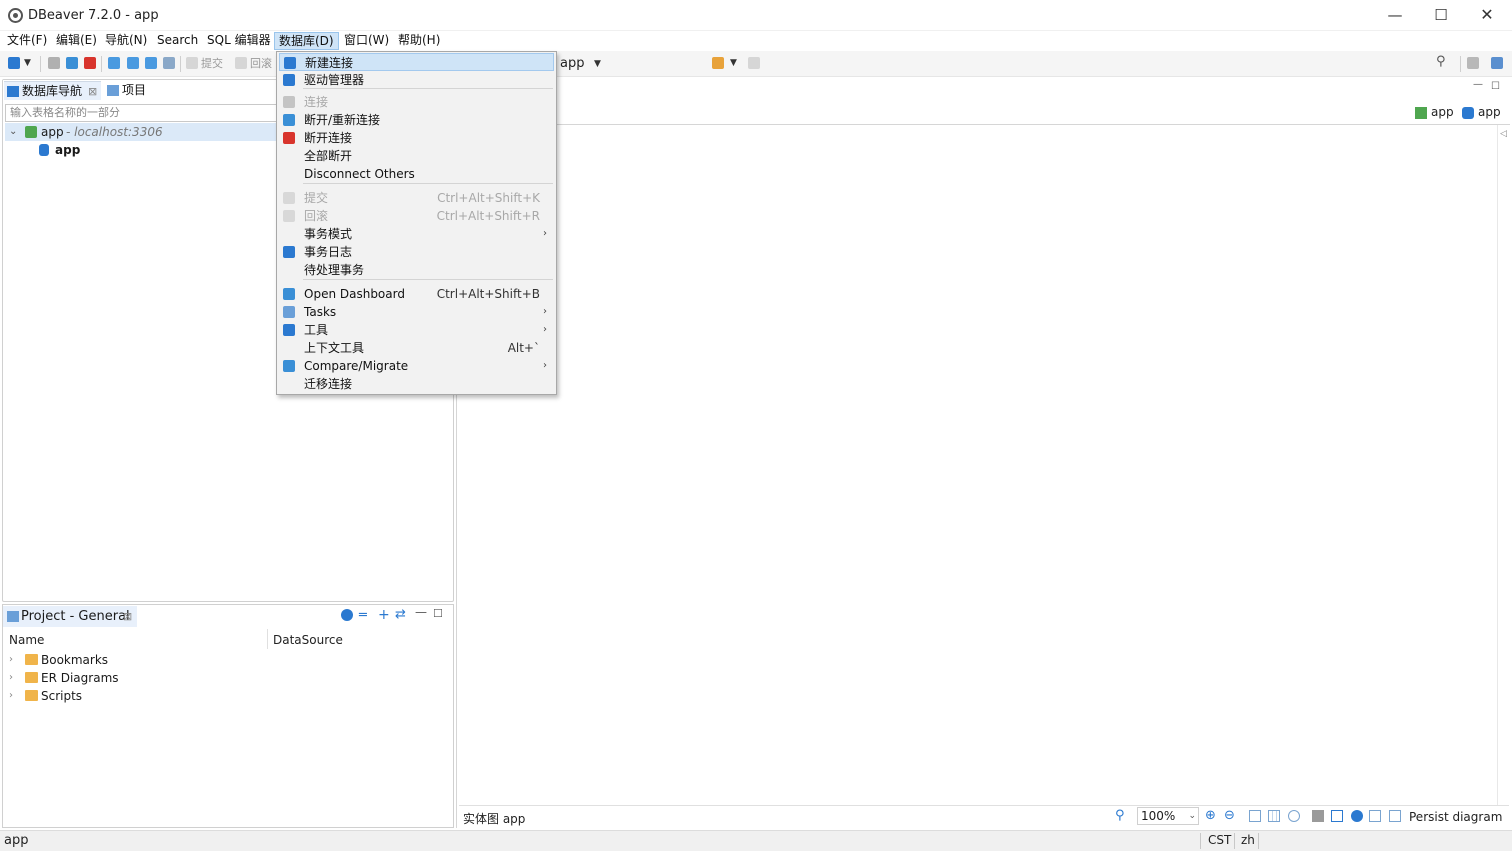 Image resolution: width=1512 pixels, height=851 pixels. What do you see at coordinates (316, 216) in the screenshot?
I see `menu-item-label: 回滚` at bounding box center [316, 216].